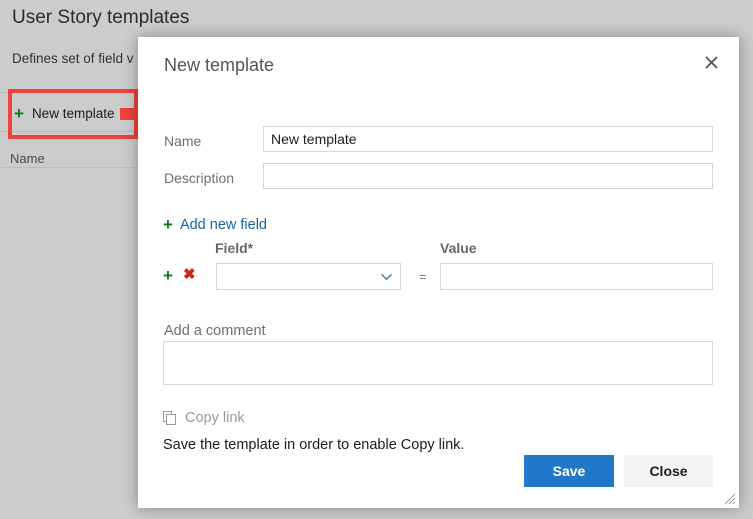 Image resolution: width=753 pixels, height=519 pixels. Describe the element at coordinates (189, 274) in the screenshot. I see `row-delete-x-icon: ✖` at that location.